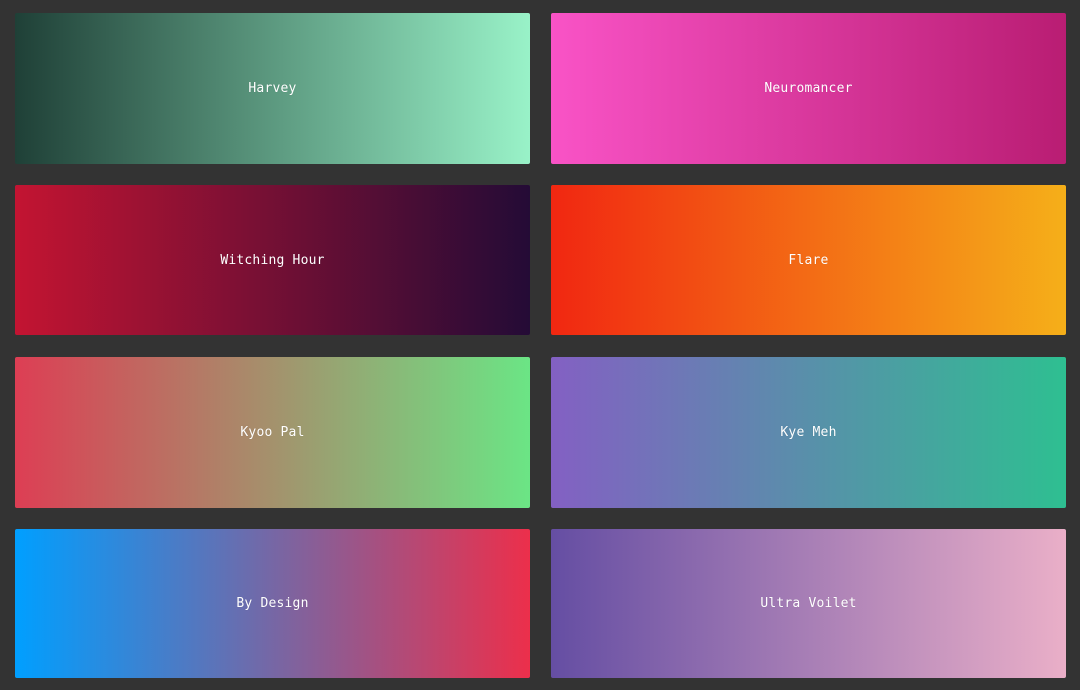 This screenshot has width=1080, height=690. I want to click on gradient-card-kyoo-pal: Kyoo Pal, so click(272, 432).